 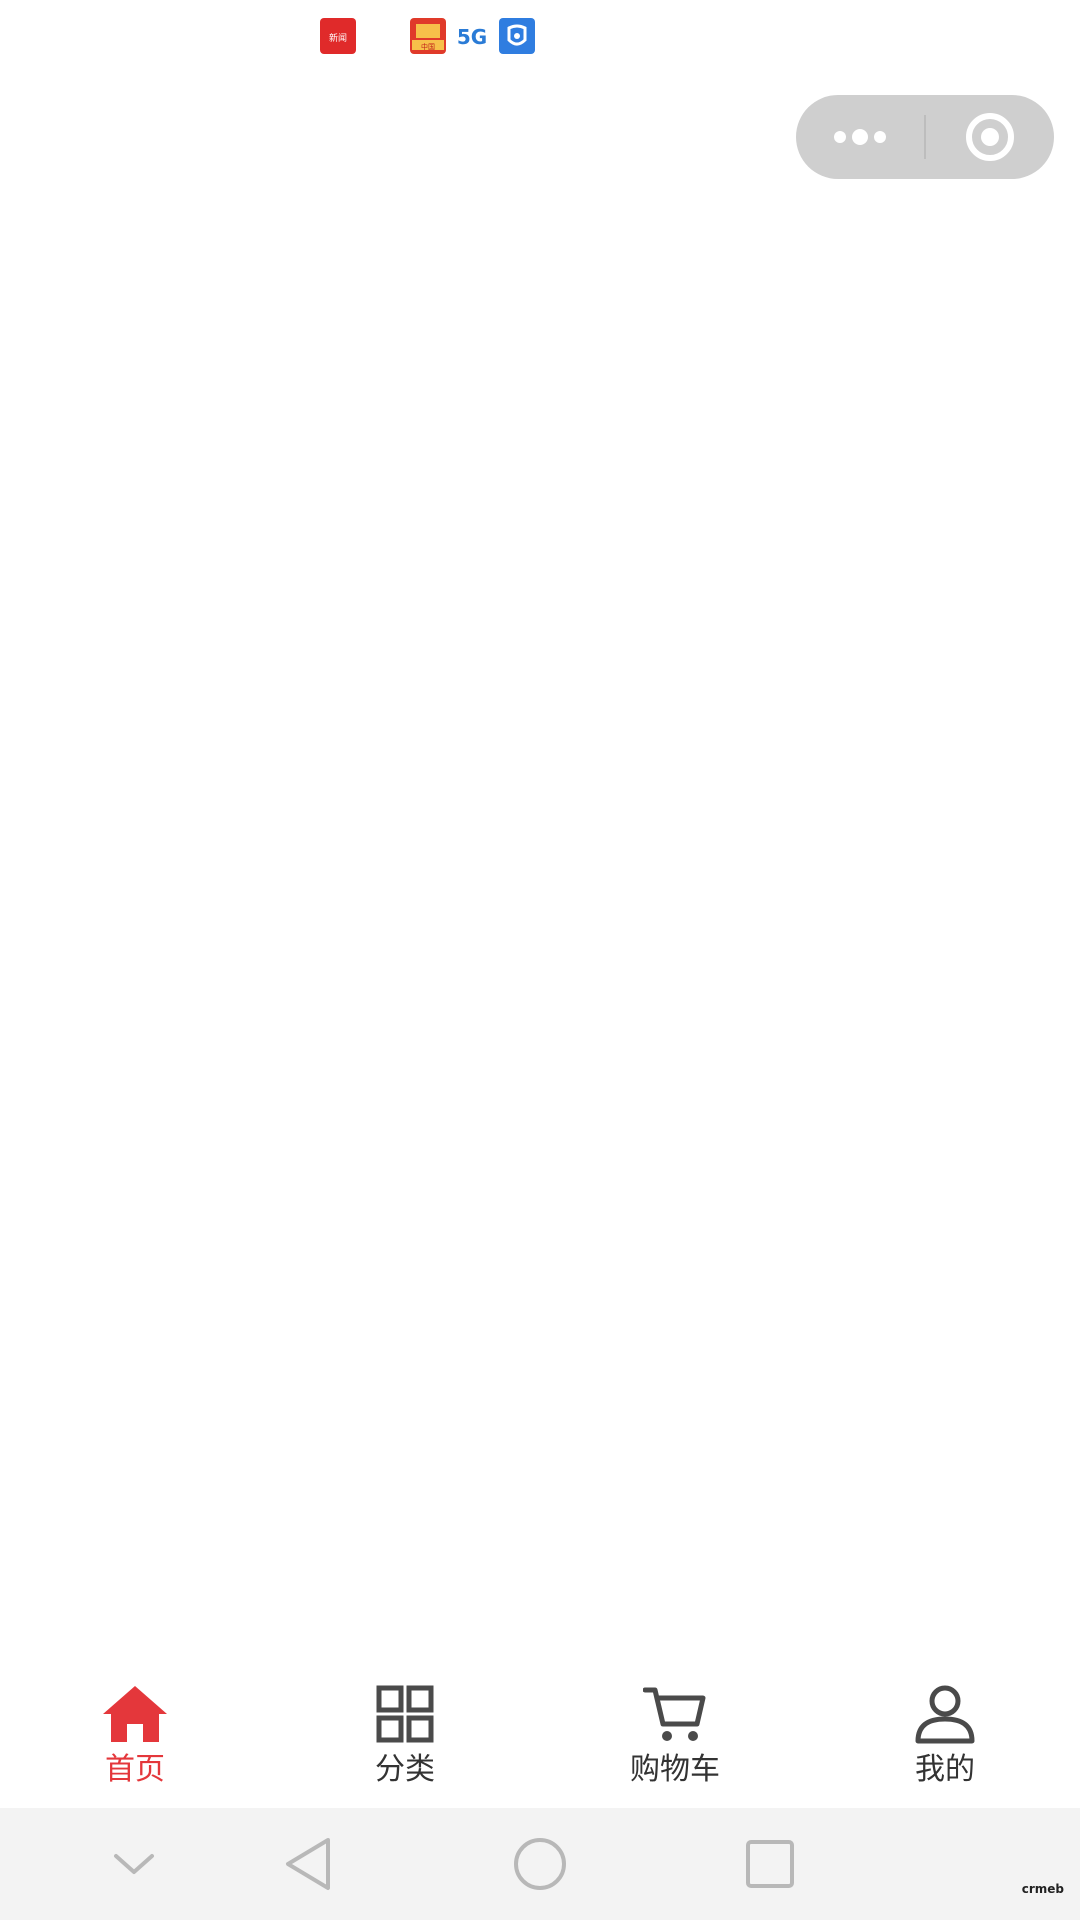 I want to click on 5g-text: 5G, so click(x=472, y=37).